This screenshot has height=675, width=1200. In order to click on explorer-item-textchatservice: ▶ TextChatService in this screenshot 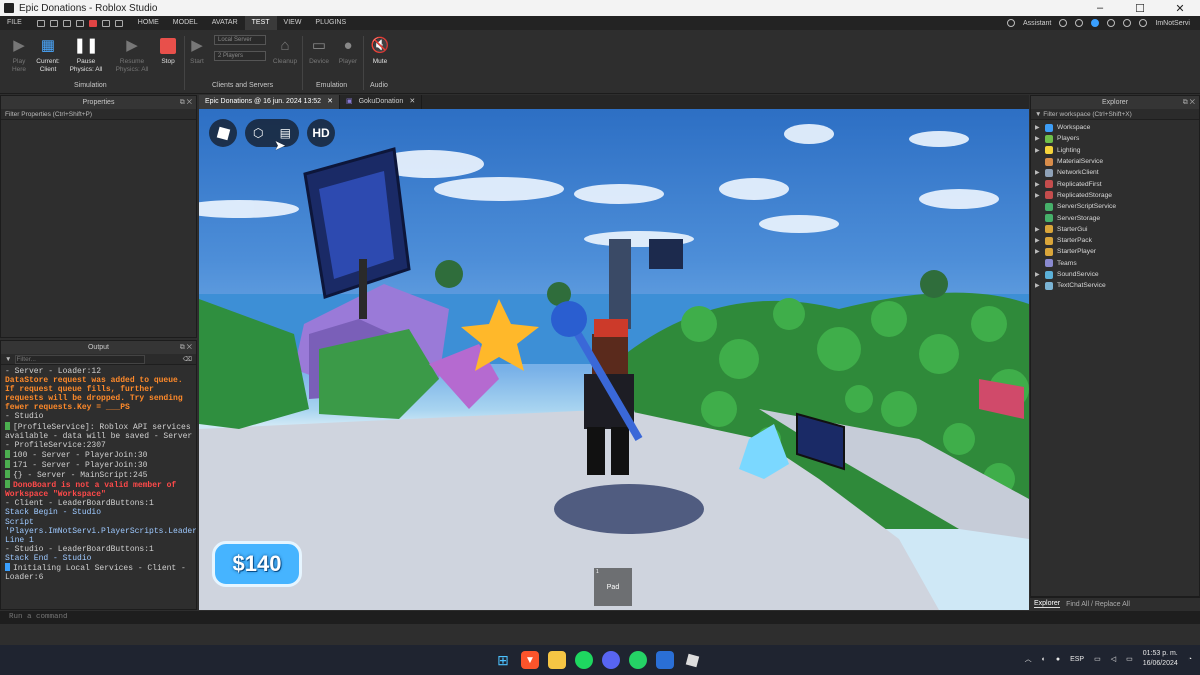, I will do `click(1115, 285)`.